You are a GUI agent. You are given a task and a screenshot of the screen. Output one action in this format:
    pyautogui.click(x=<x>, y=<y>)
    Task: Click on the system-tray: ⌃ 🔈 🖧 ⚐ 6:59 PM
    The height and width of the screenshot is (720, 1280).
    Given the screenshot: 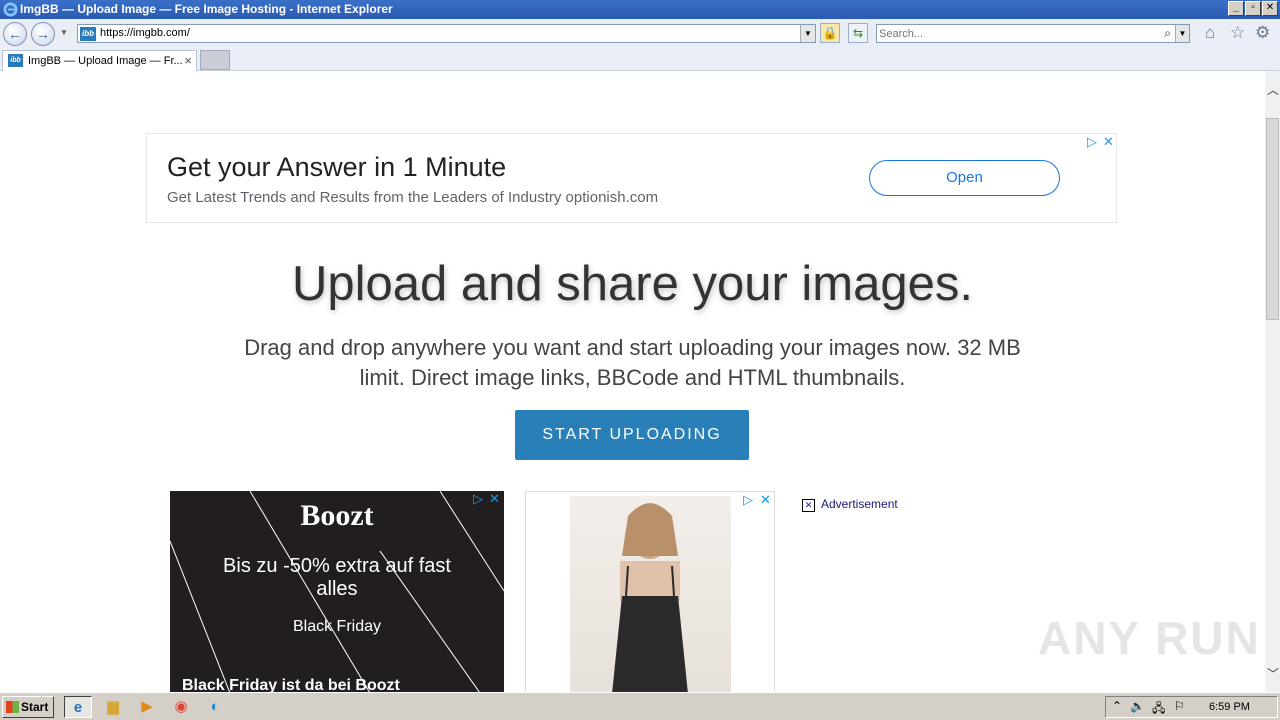 What is the action you would take?
    pyautogui.click(x=1191, y=707)
    